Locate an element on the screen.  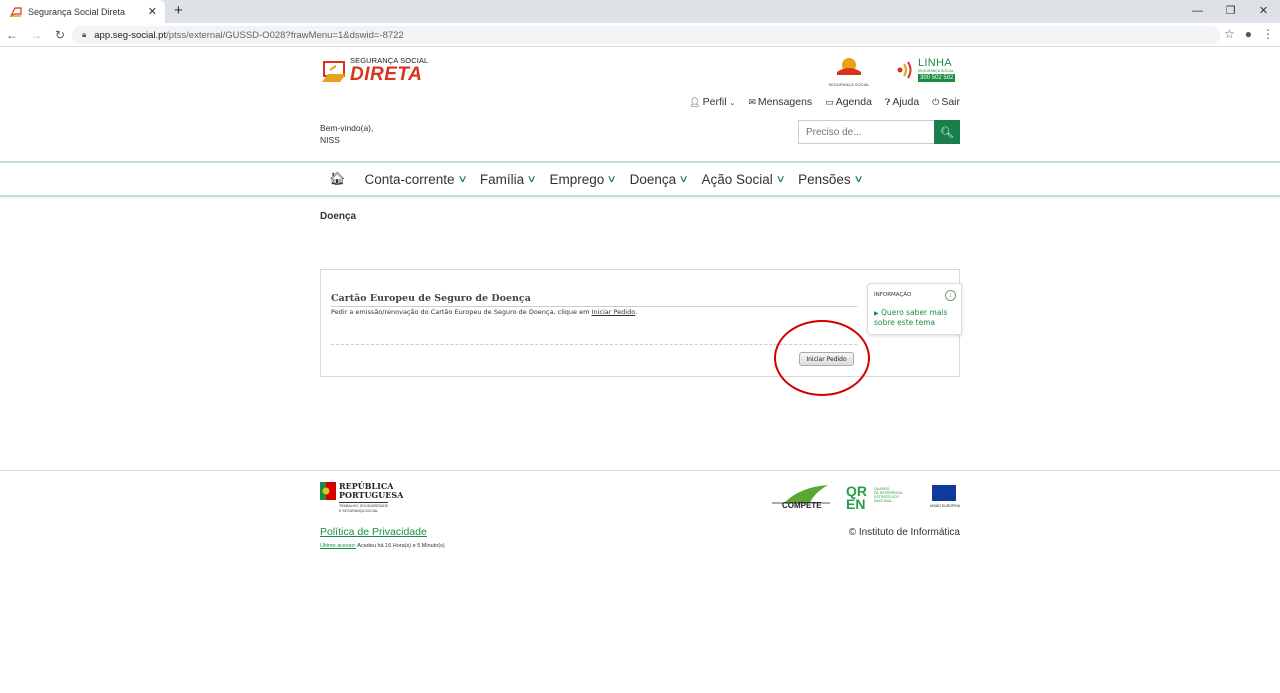
nav-acao-social: Ação Social ∨ is located at coordinates (743, 179).